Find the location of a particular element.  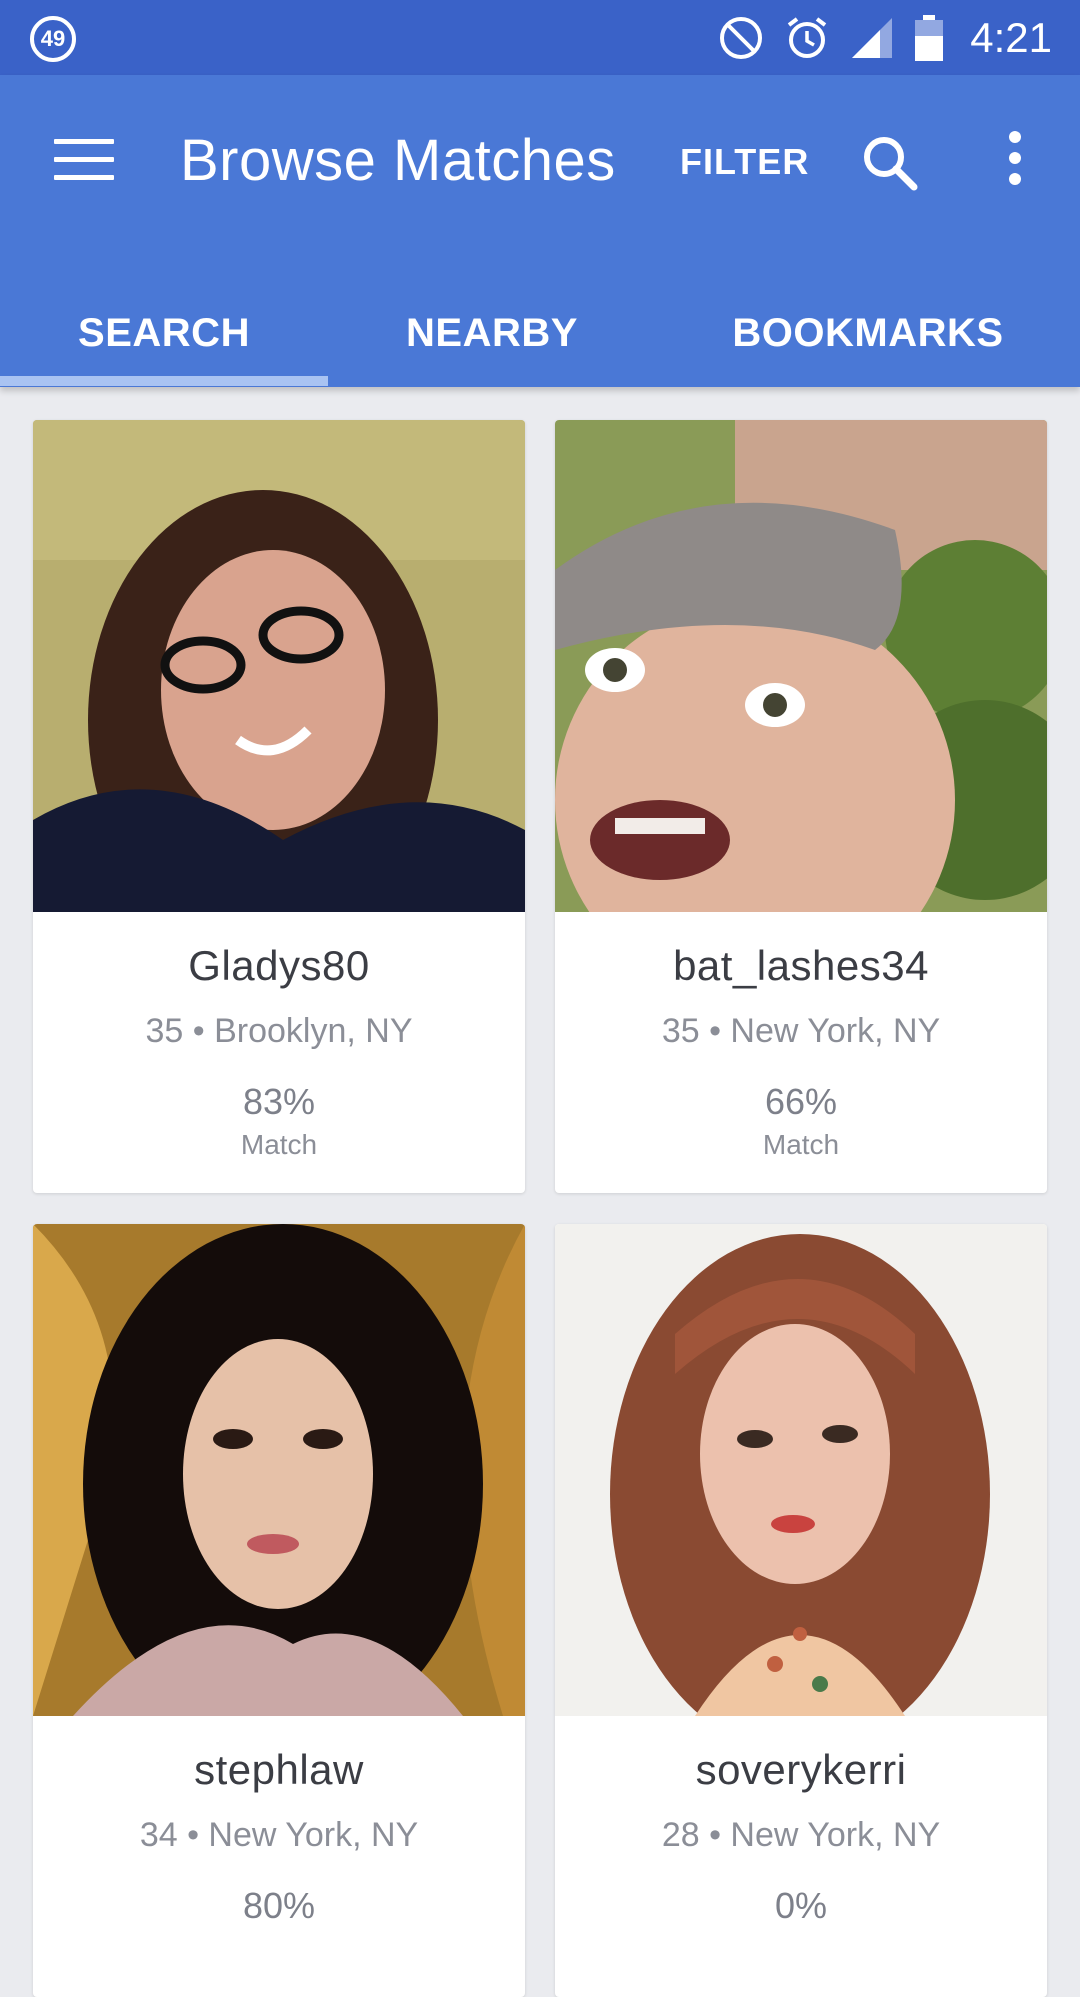

notification-count-badge: 49 is located at coordinates (53, 39).